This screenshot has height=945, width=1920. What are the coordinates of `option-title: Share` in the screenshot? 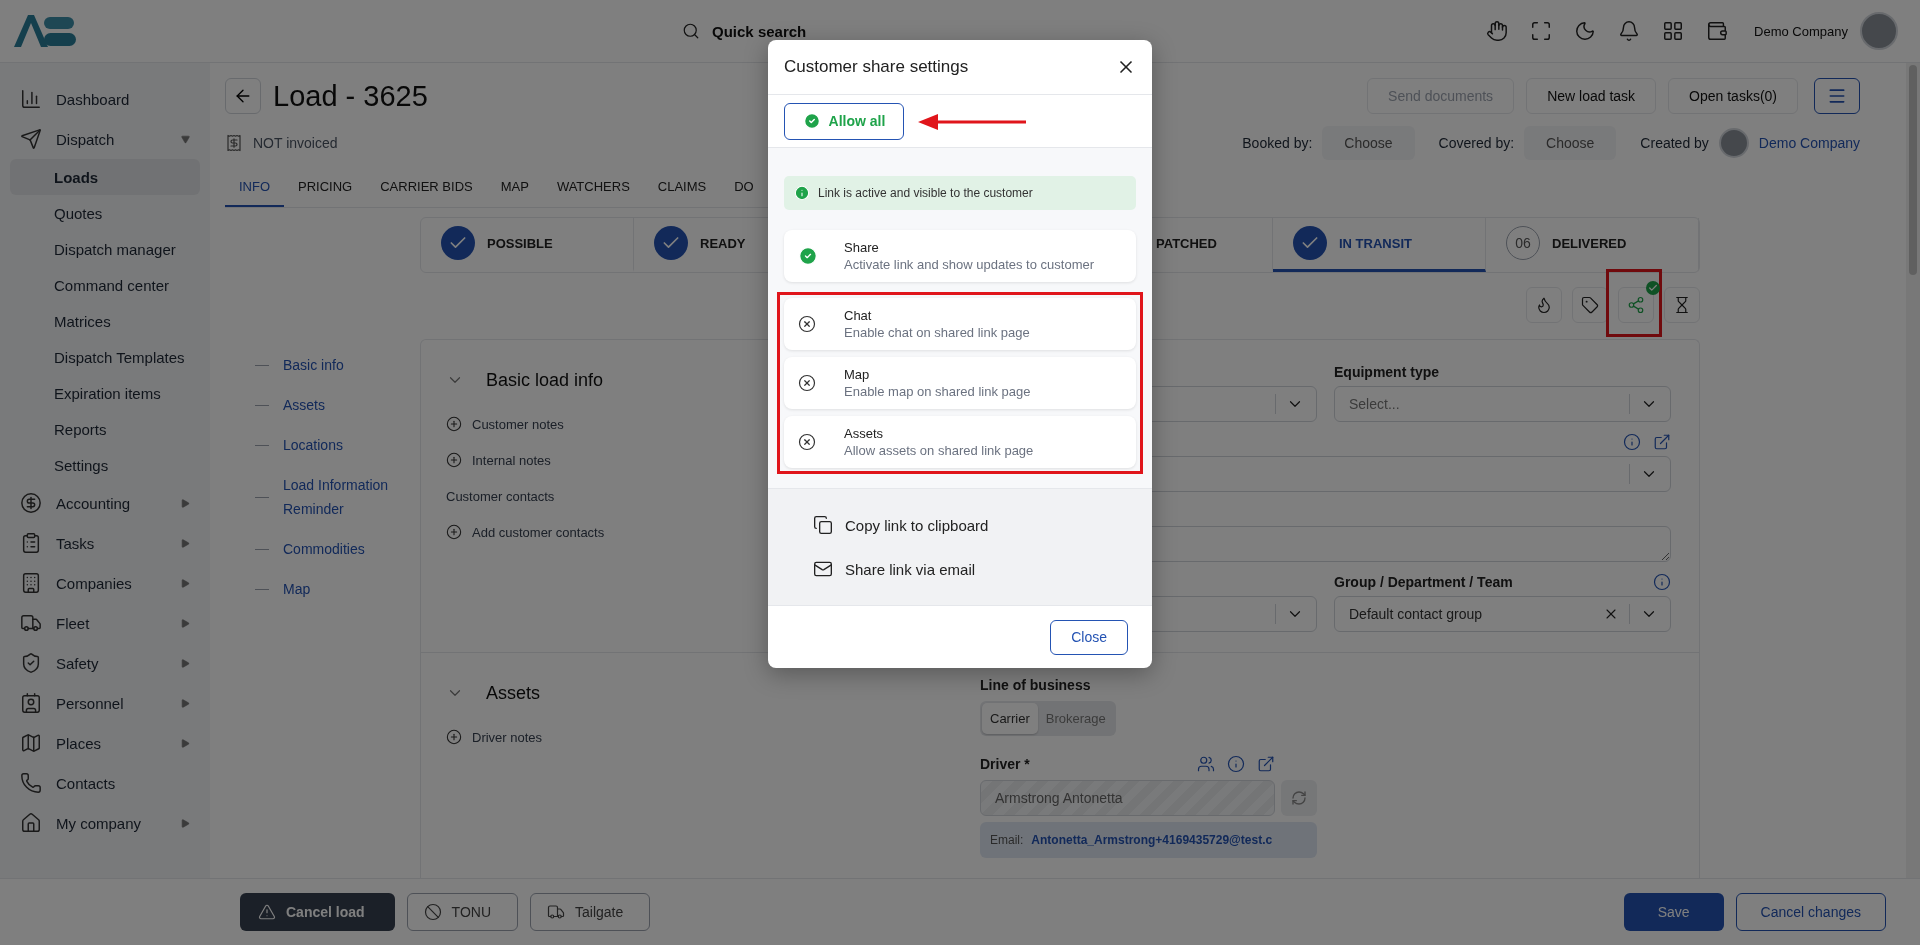 It's located at (862, 247).